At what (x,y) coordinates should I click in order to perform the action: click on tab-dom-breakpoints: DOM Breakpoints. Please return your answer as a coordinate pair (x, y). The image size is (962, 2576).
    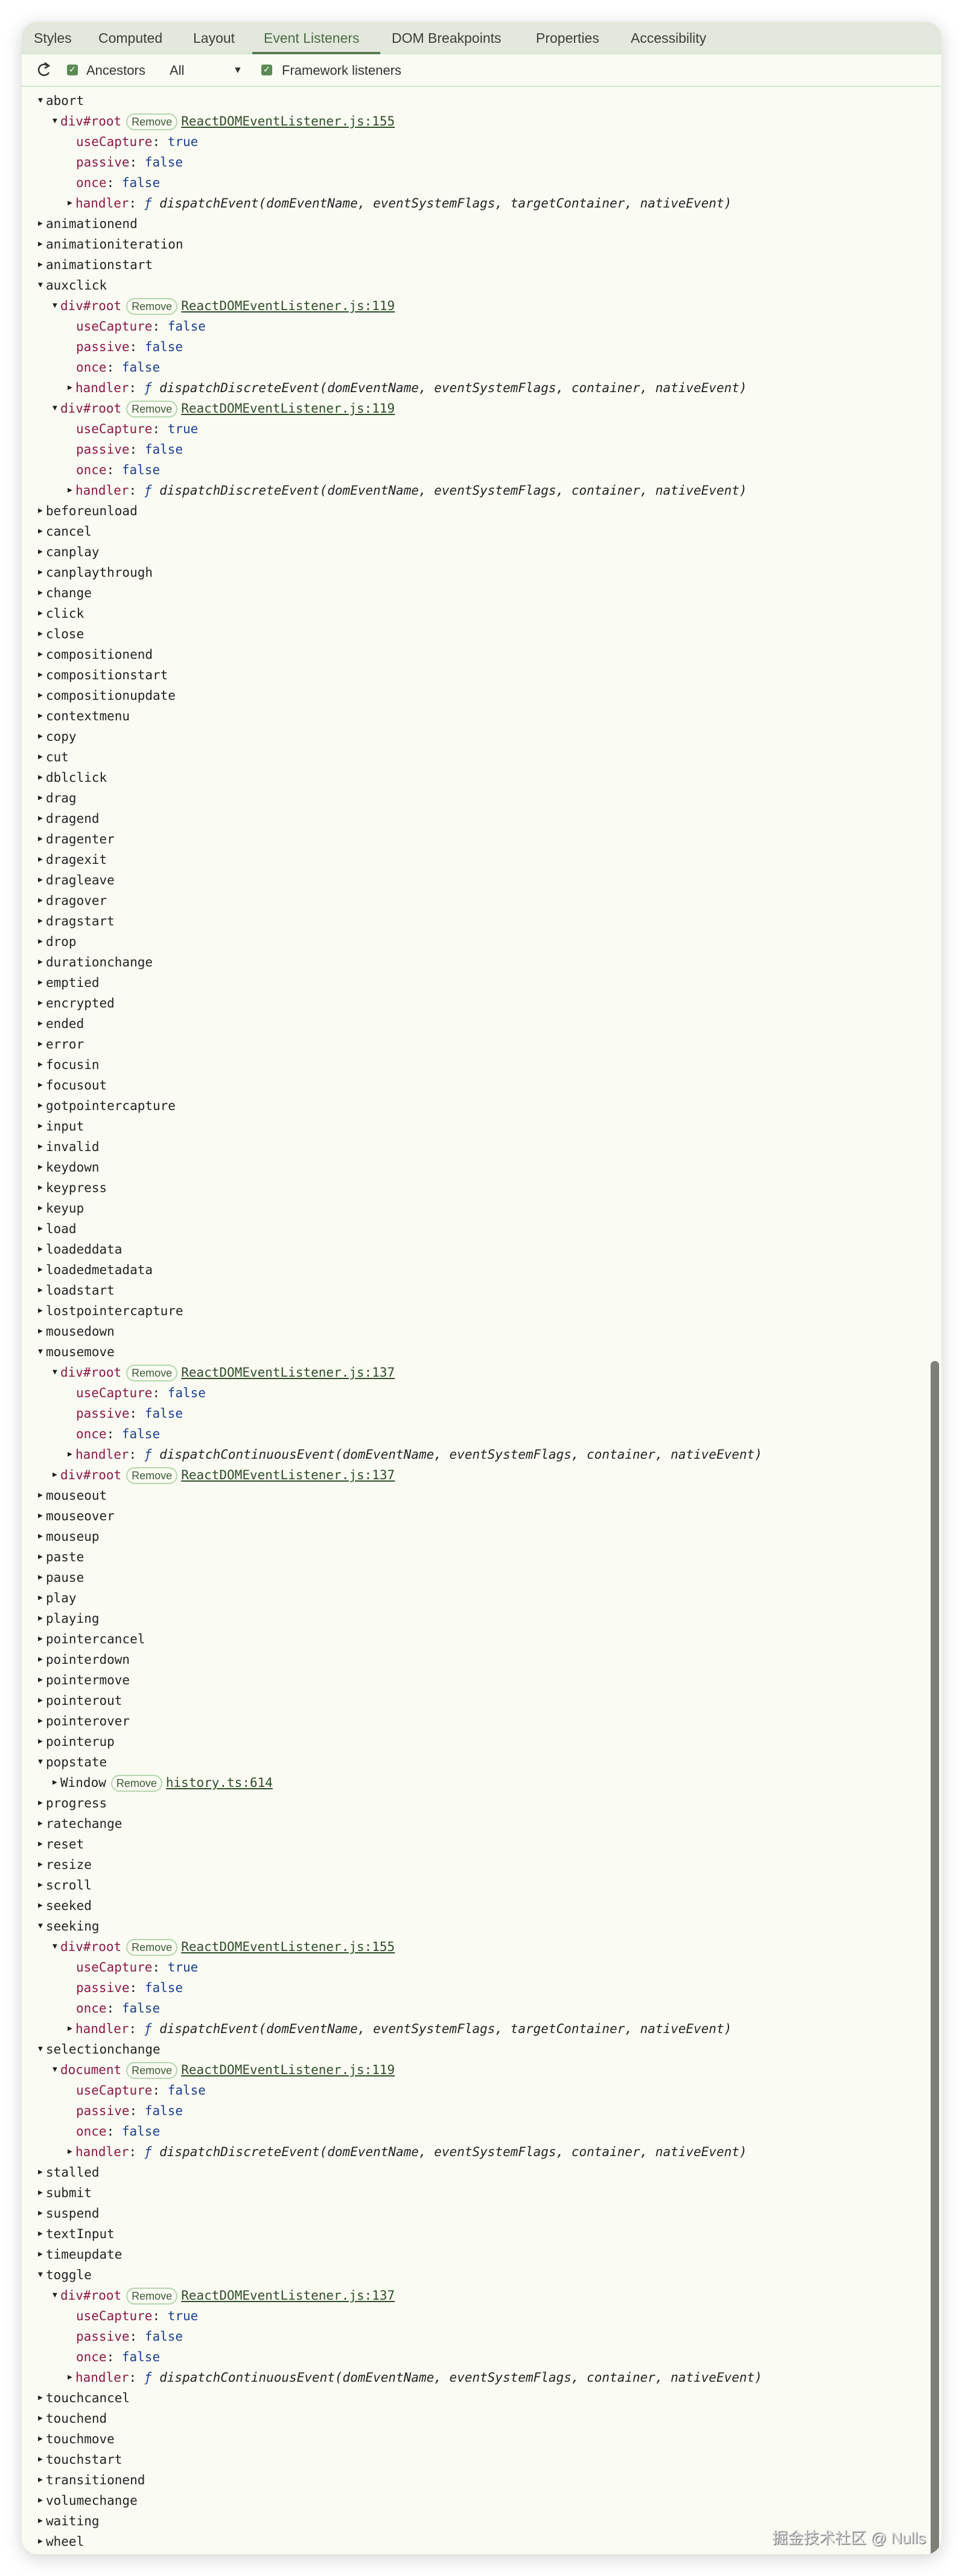
    Looking at the image, I should click on (447, 37).